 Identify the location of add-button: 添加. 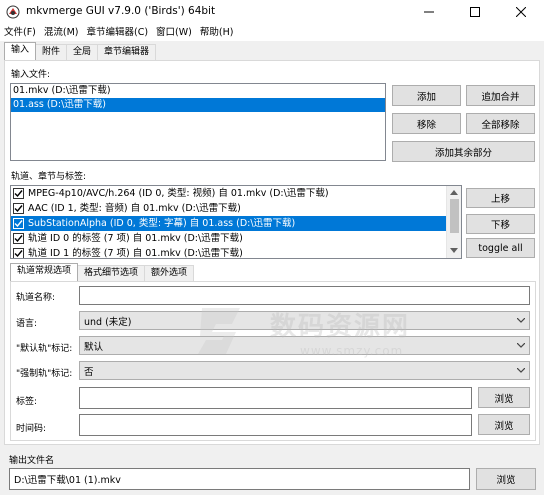
(426, 95).